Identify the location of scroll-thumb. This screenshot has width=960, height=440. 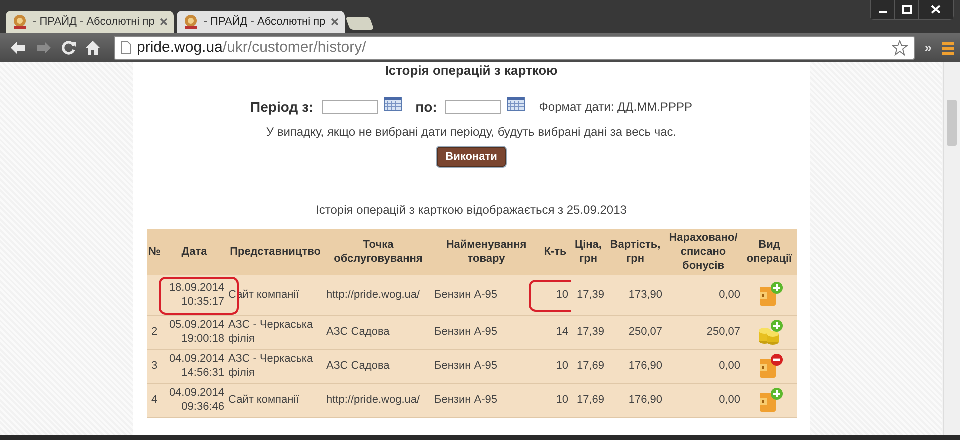
(952, 123).